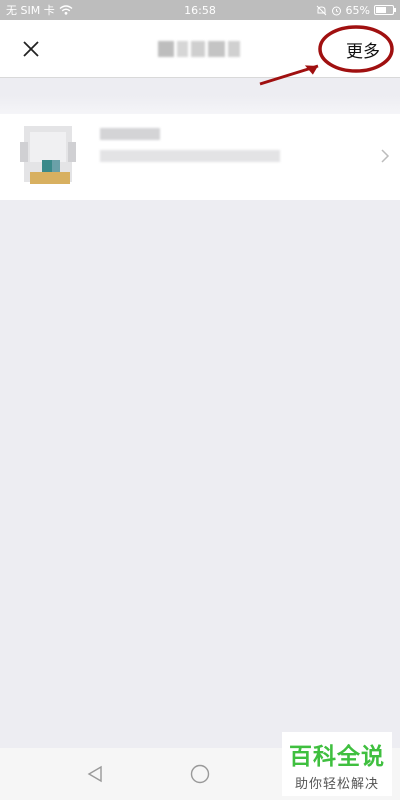 This screenshot has width=400, height=800. What do you see at coordinates (337, 756) in the screenshot?
I see `watermark-title: 百科全说` at bounding box center [337, 756].